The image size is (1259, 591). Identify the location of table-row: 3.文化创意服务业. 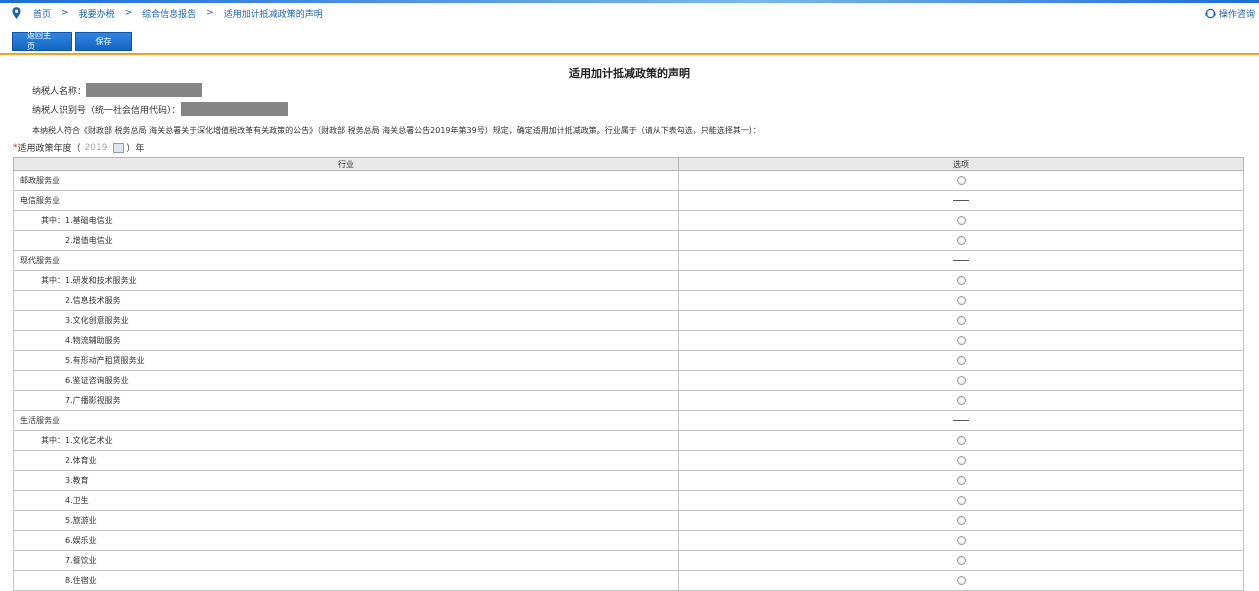
(628, 320).